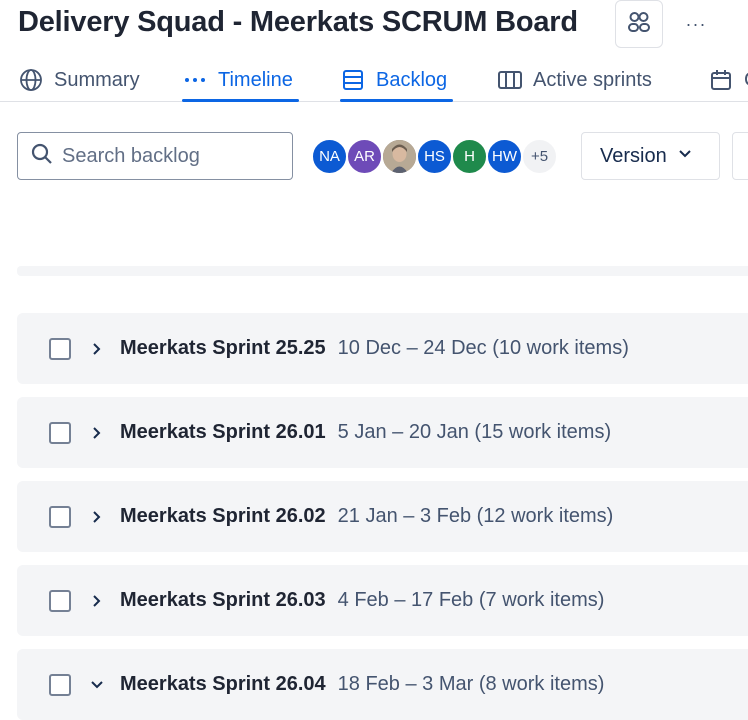 Image resolution: width=748 pixels, height=720 pixels. What do you see at coordinates (412, 79) in the screenshot?
I see `tab-label: Backlog` at bounding box center [412, 79].